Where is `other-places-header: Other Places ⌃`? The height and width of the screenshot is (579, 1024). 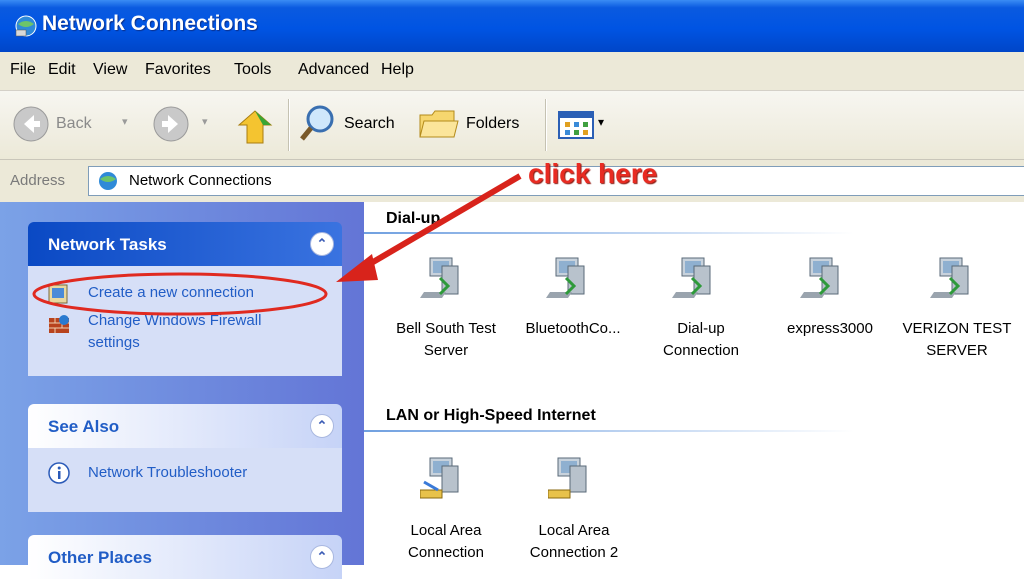
other-places-header: Other Places ⌃ is located at coordinates (185, 557).